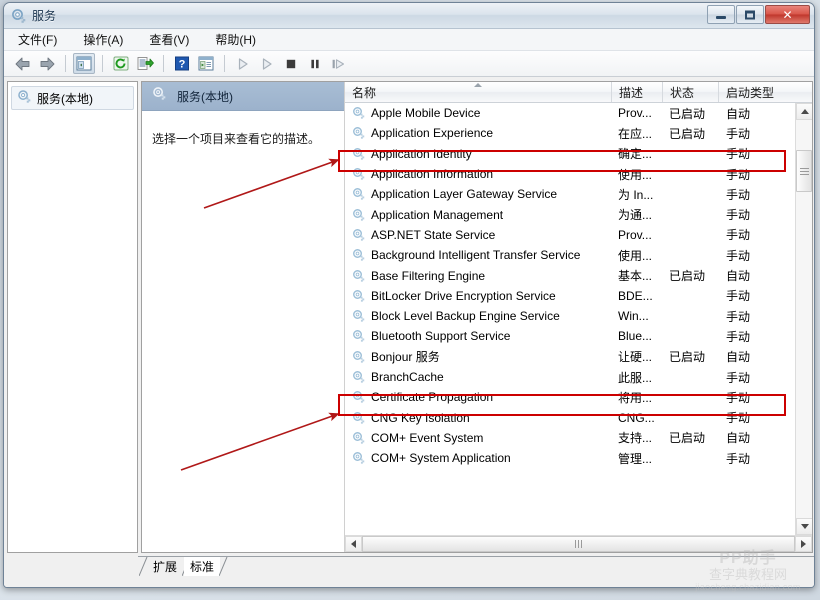  I want to click on properties-icon, so click(206, 63).